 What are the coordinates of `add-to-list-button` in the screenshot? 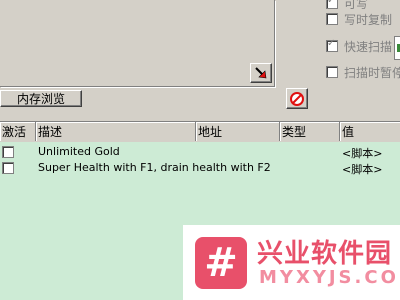 It's located at (261, 73).